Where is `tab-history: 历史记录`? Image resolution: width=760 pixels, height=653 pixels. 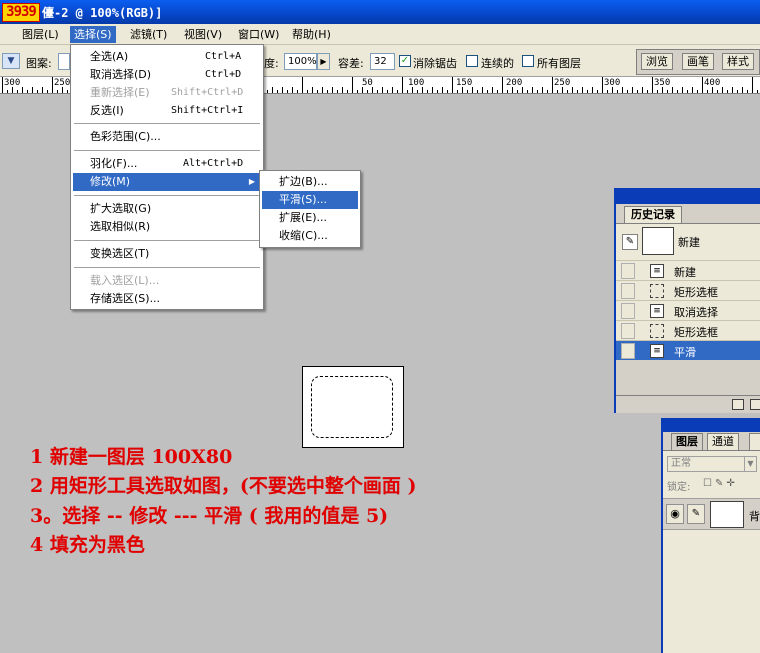 tab-history: 历史记录 is located at coordinates (653, 214).